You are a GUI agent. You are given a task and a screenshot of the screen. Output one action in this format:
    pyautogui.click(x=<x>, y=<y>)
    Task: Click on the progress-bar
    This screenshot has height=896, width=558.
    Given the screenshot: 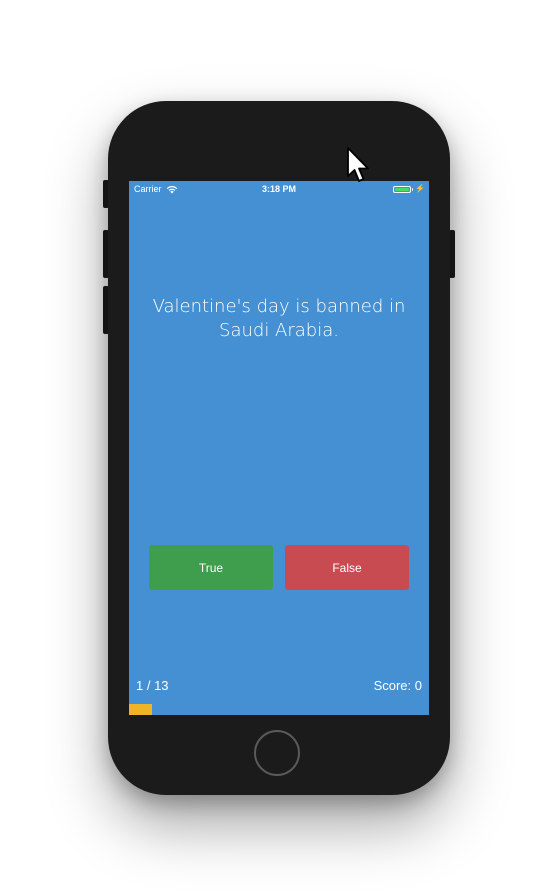 What is the action you would take?
    pyautogui.click(x=279, y=709)
    